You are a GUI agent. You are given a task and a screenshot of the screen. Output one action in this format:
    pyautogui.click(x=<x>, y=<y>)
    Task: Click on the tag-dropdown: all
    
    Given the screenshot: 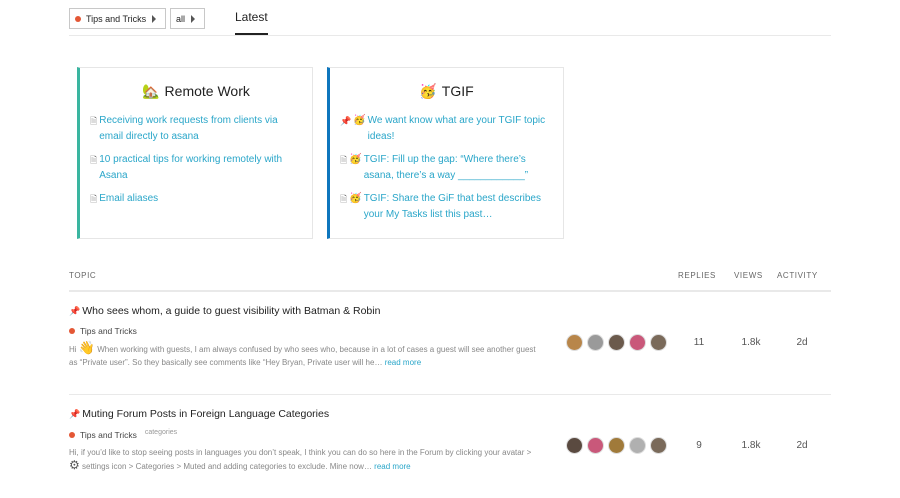 What is the action you would take?
    pyautogui.click(x=187, y=18)
    